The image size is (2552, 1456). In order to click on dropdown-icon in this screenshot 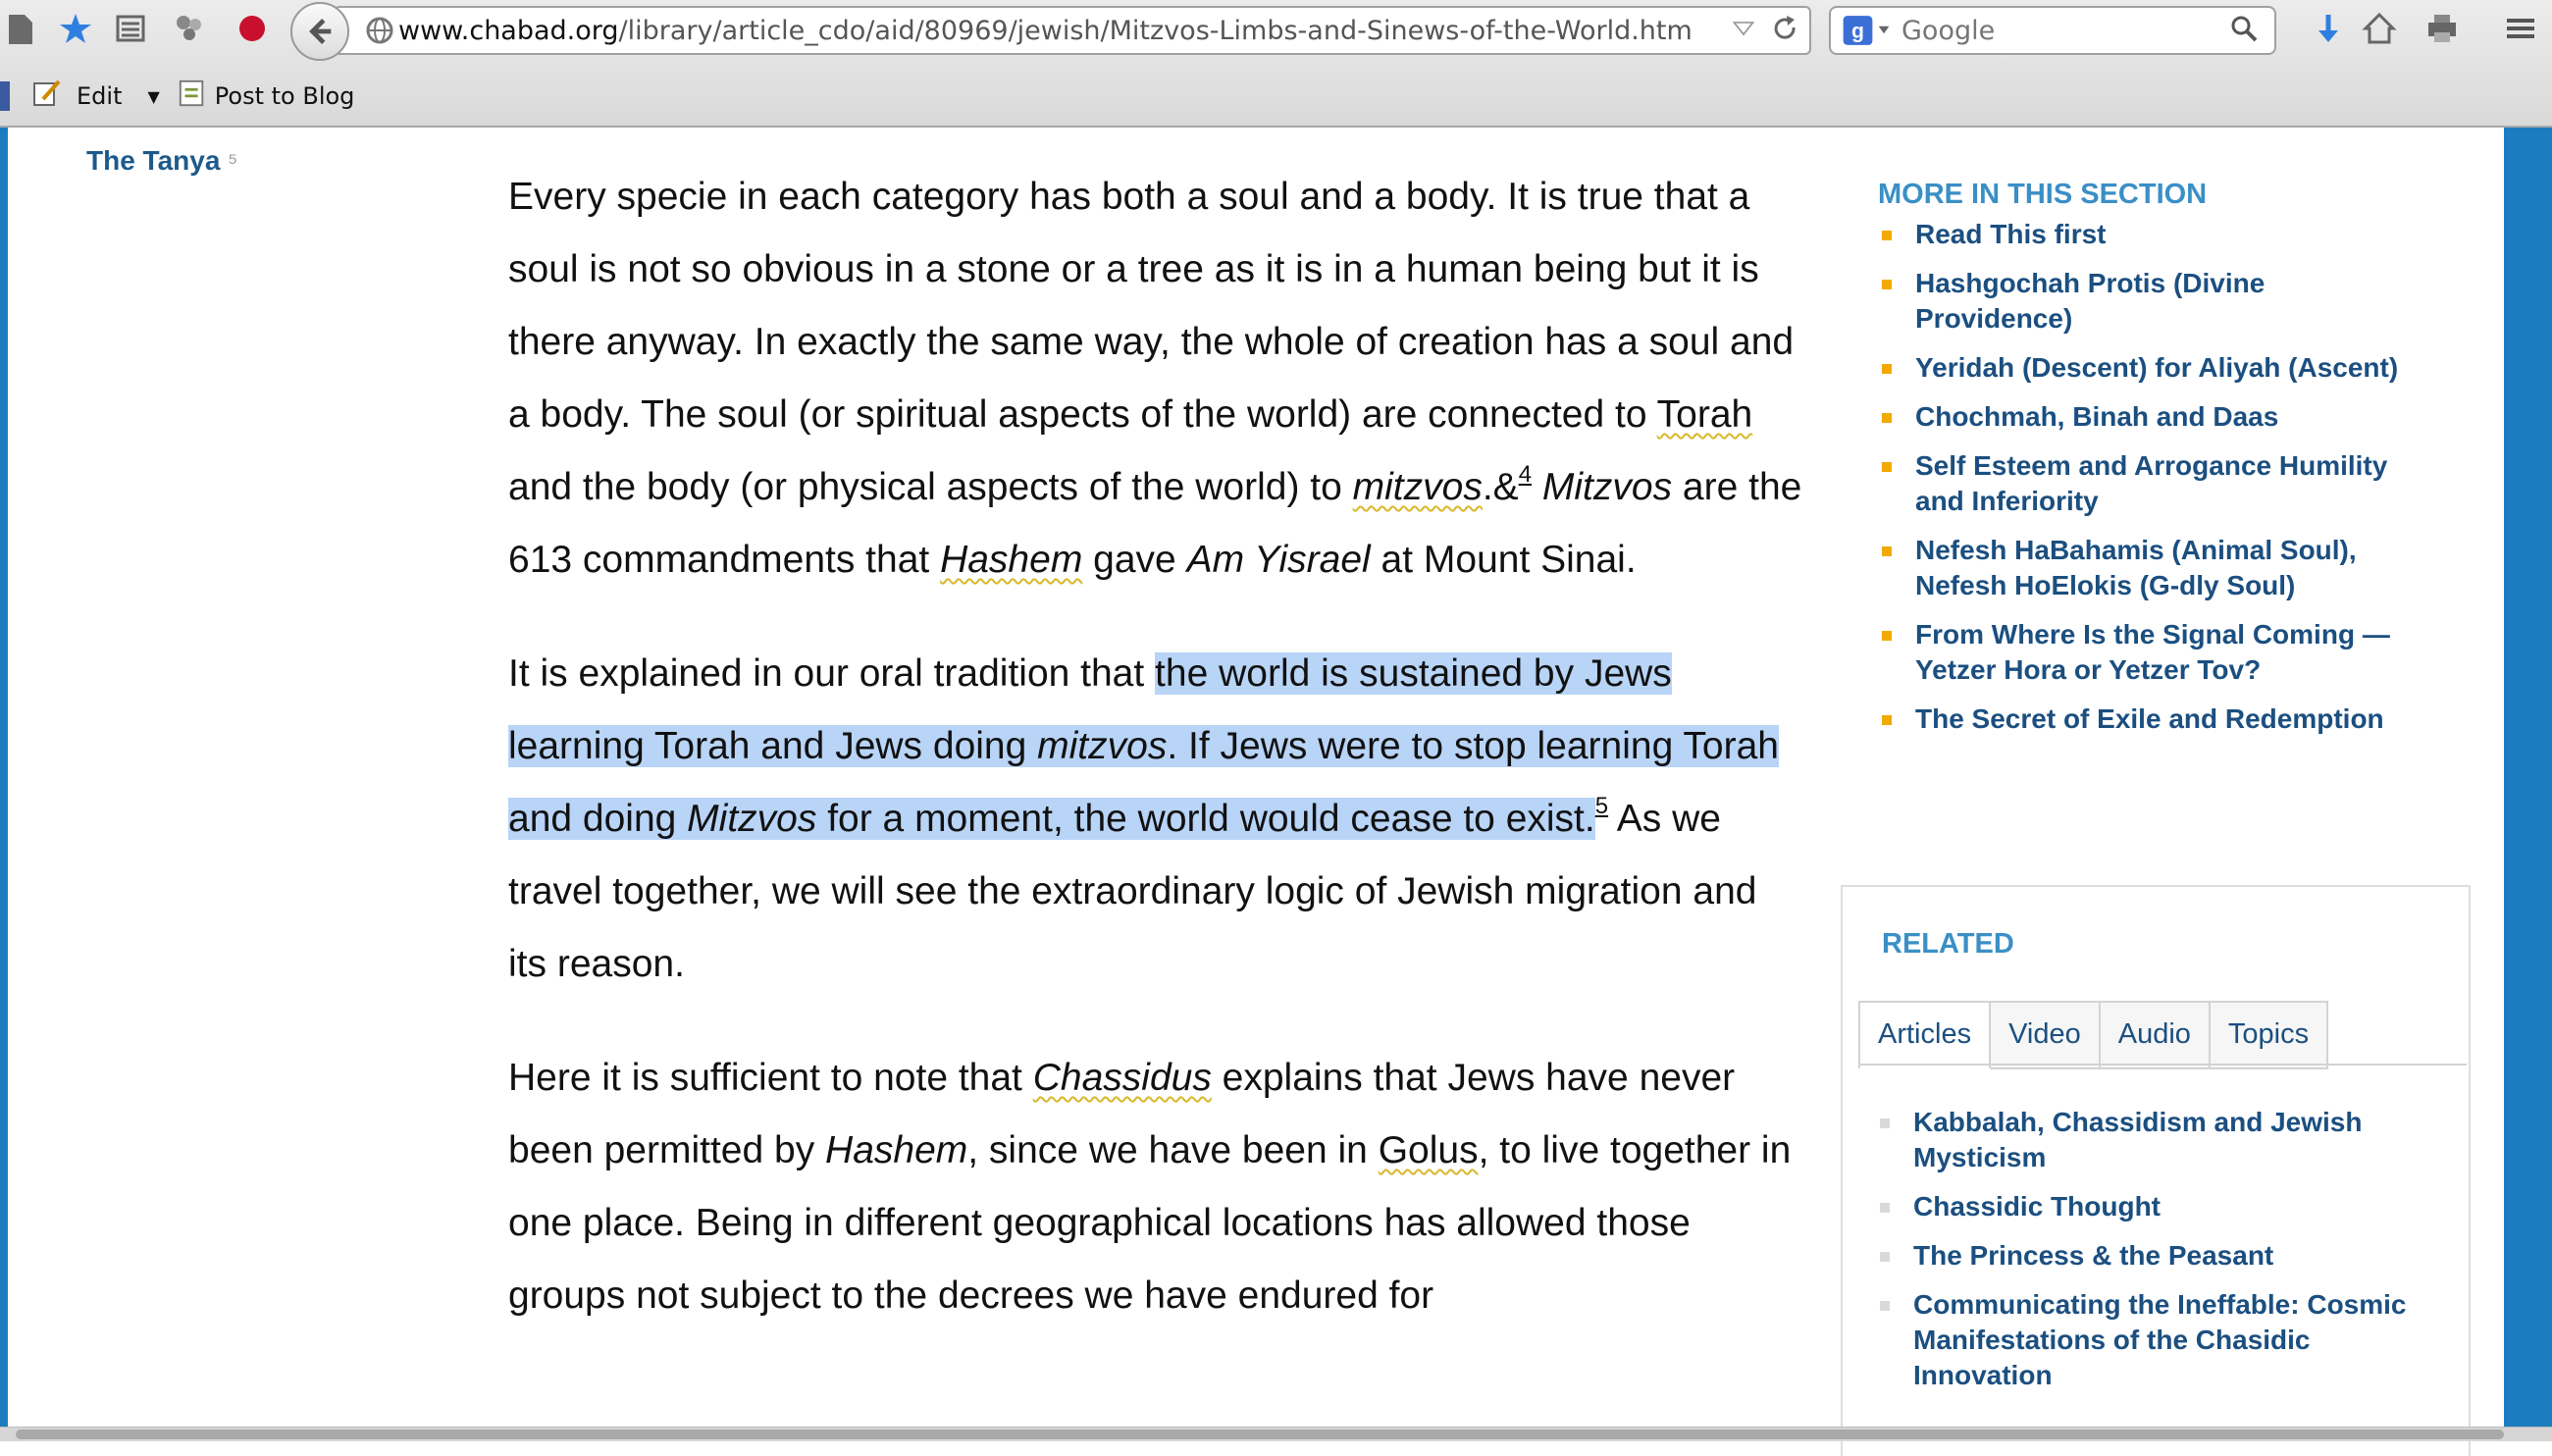, I will do `click(1743, 31)`.